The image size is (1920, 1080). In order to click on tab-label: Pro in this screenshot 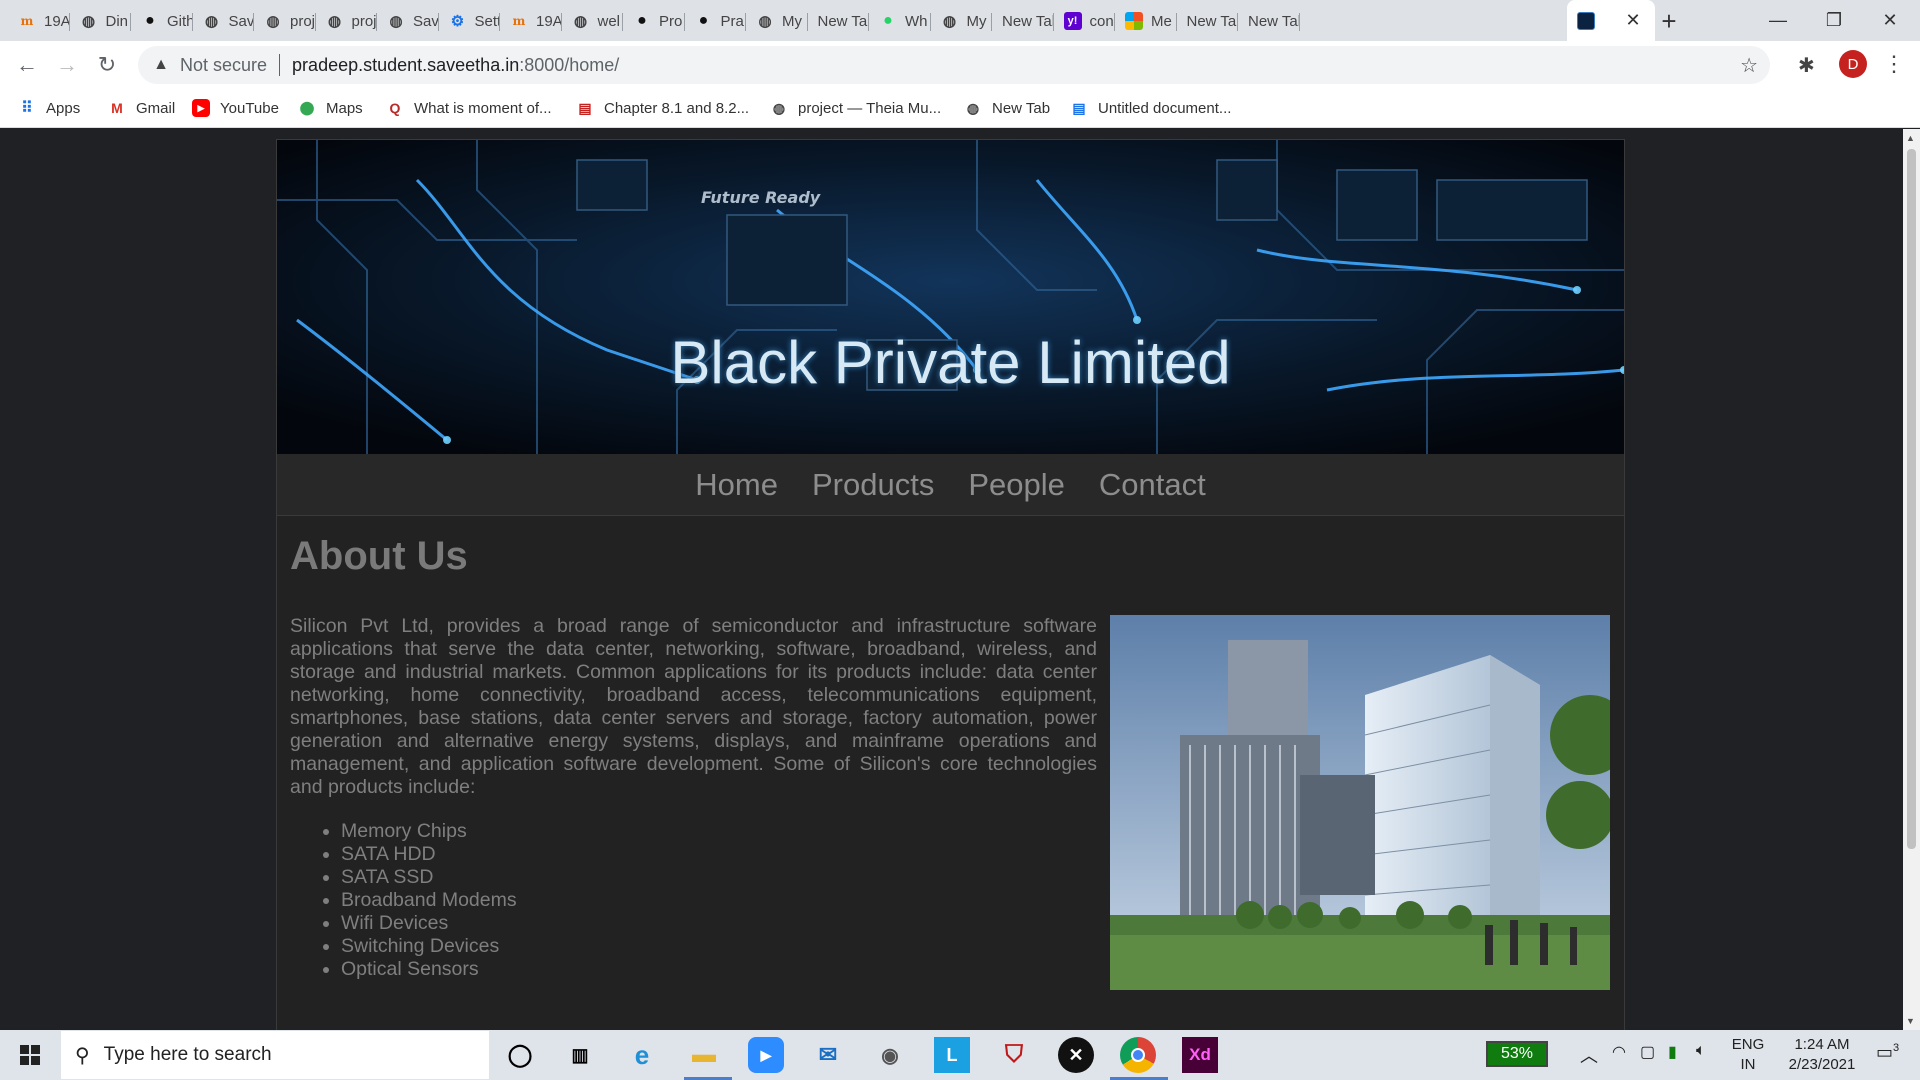, I will do `click(671, 21)`.